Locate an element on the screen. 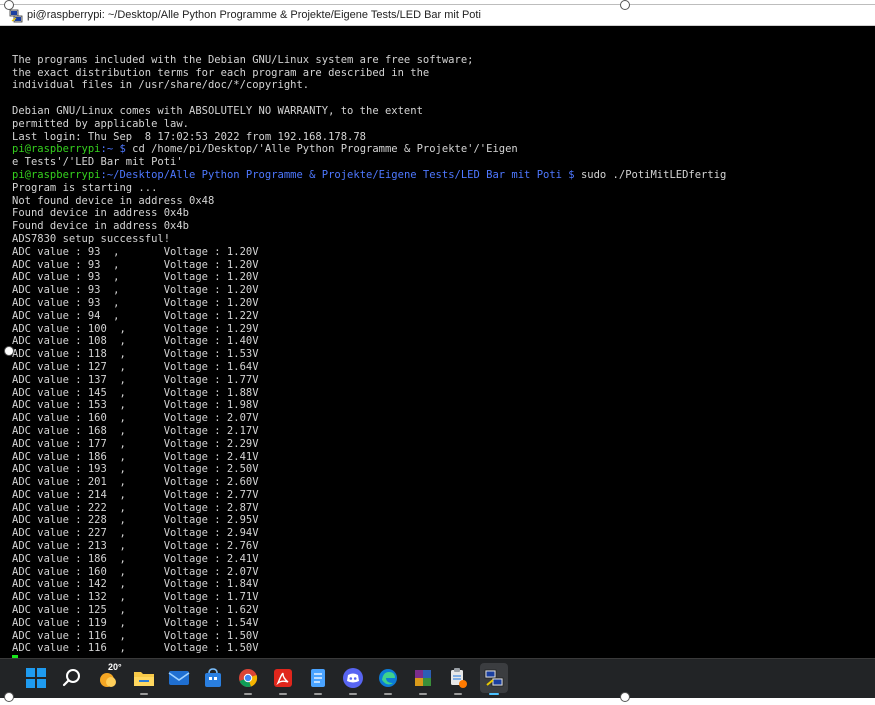 The width and height of the screenshot is (875, 705). terminal-text-segment: ADC value : 222 , Voltage : 2.87V is located at coordinates (135, 507).